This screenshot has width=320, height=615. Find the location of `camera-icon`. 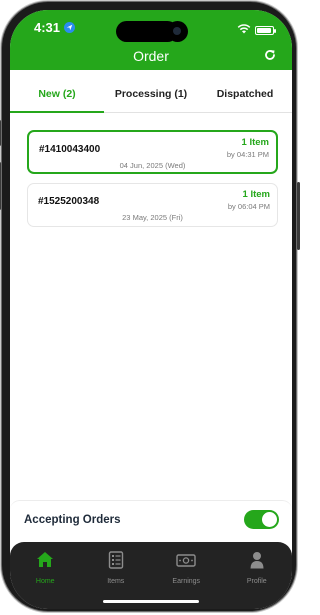

camera-icon is located at coordinates (177, 31).